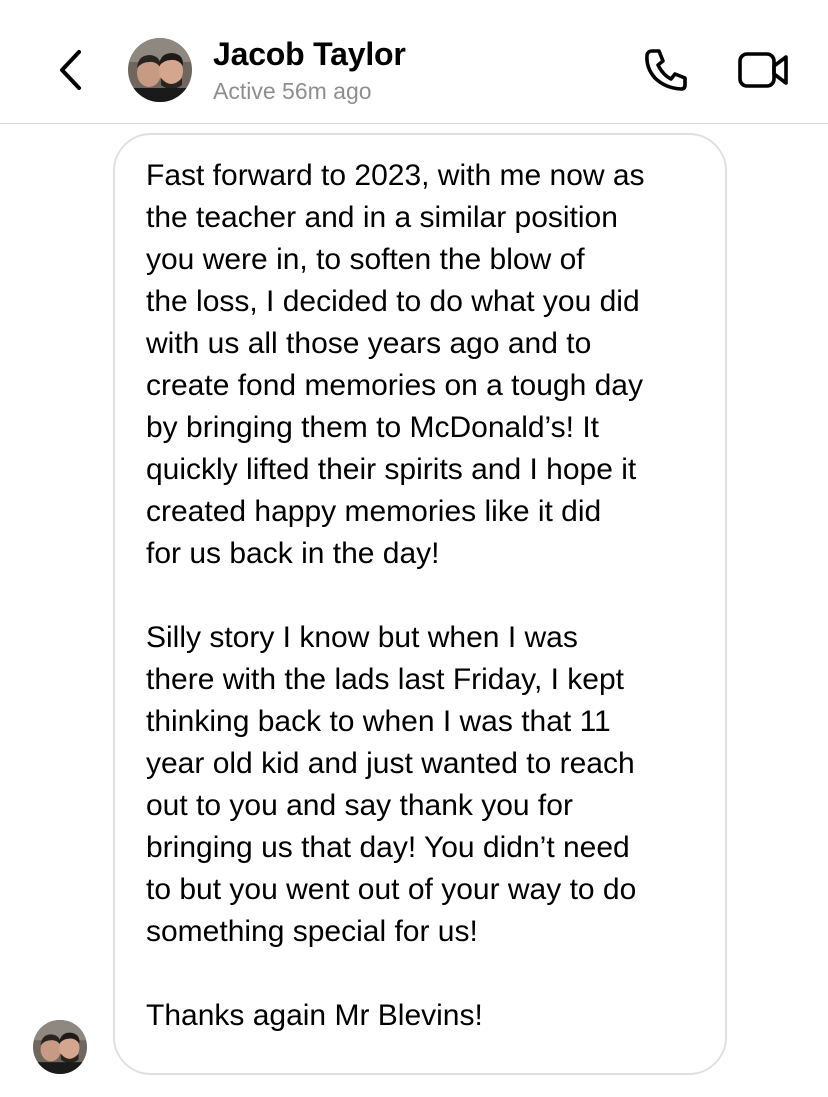  What do you see at coordinates (292, 91) in the screenshot?
I see `active-status: Active 56m ago` at bounding box center [292, 91].